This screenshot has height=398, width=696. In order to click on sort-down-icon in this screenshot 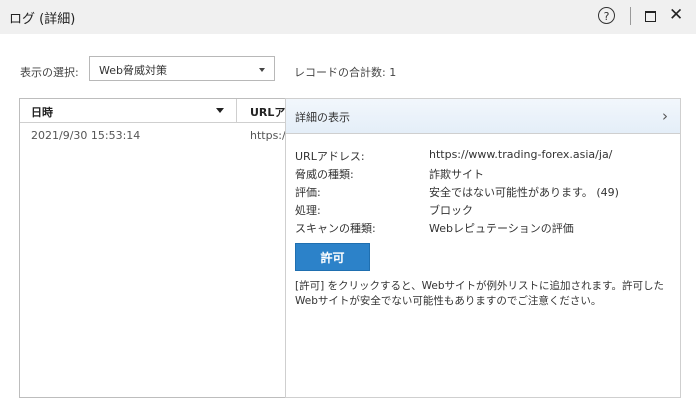, I will do `click(220, 110)`.